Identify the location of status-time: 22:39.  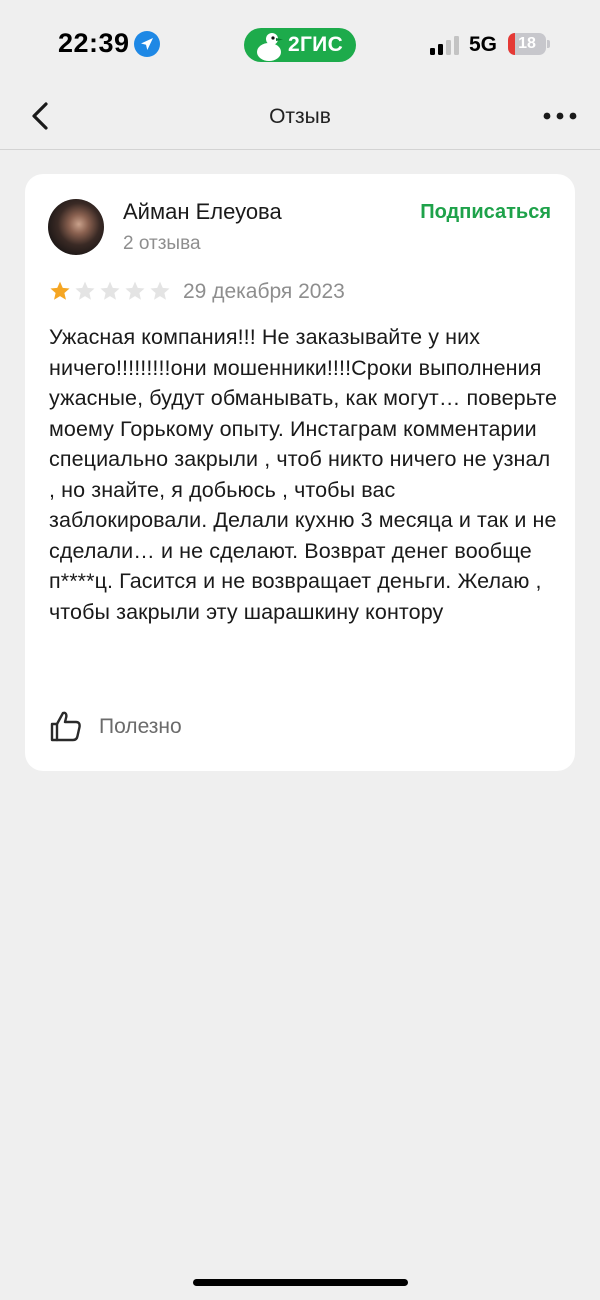
(94, 43).